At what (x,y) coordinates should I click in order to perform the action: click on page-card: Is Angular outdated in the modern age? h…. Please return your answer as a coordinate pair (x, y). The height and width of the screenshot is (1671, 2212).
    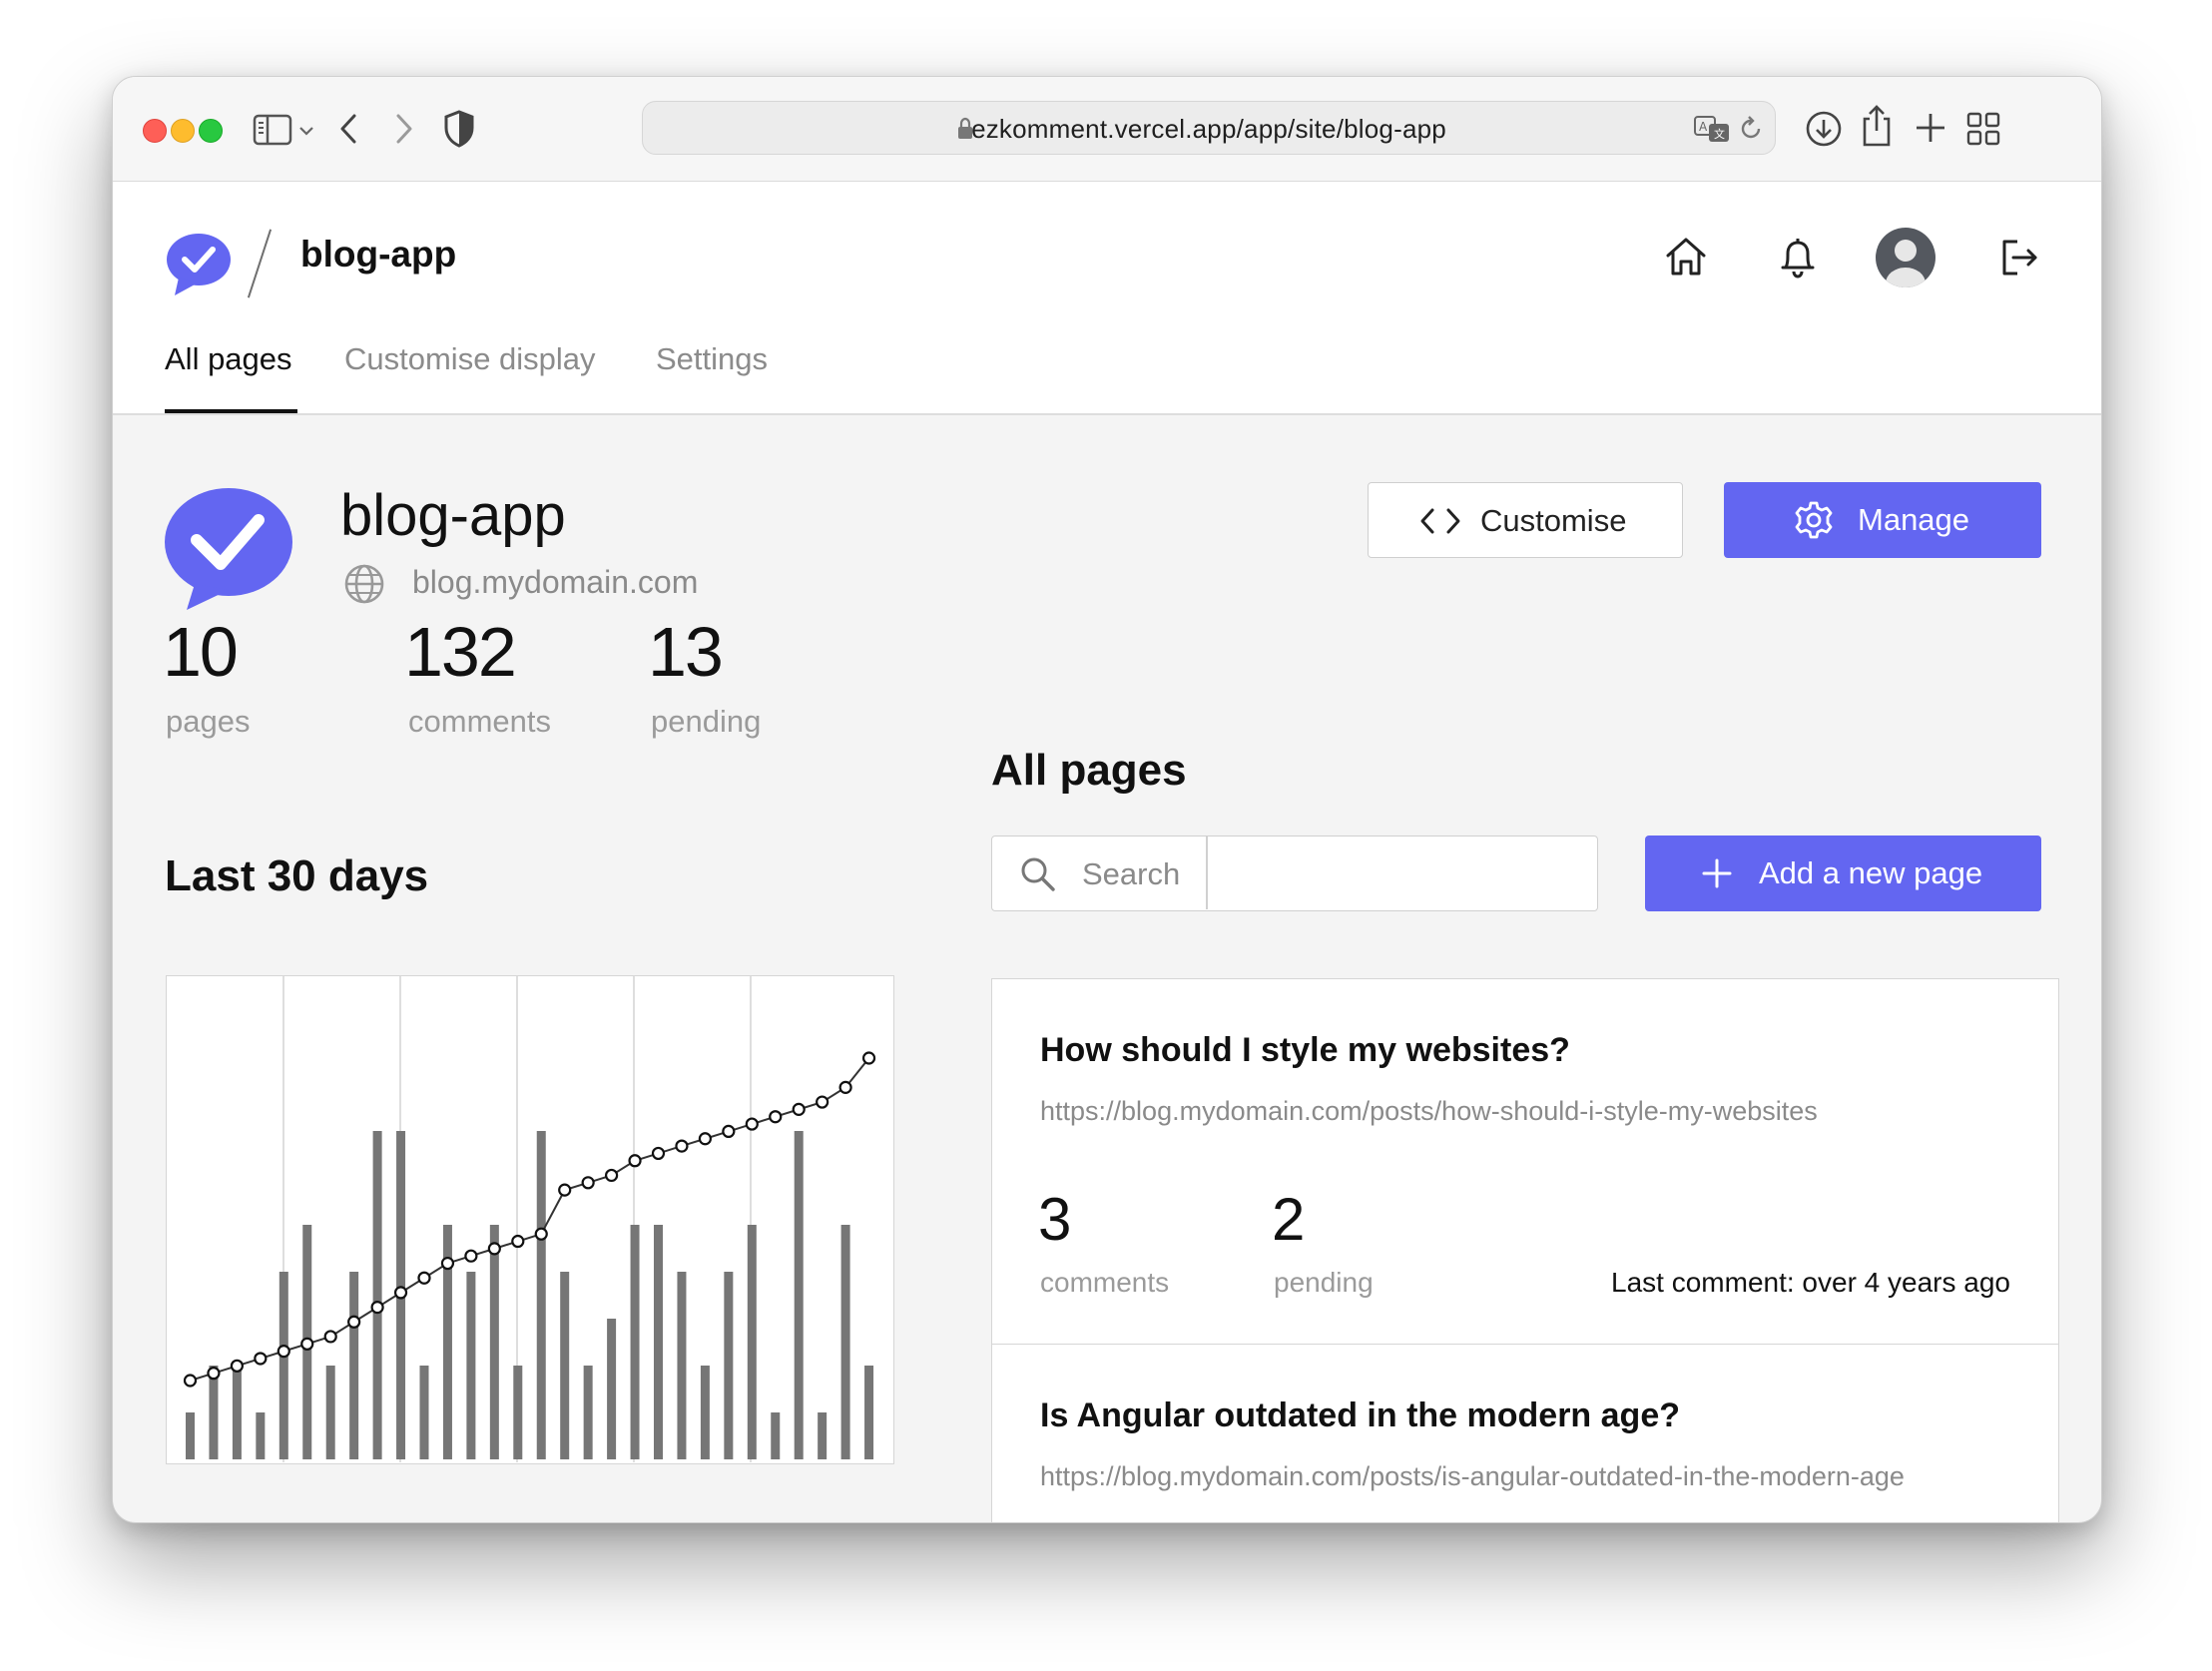
    Looking at the image, I should click on (1525, 1433).